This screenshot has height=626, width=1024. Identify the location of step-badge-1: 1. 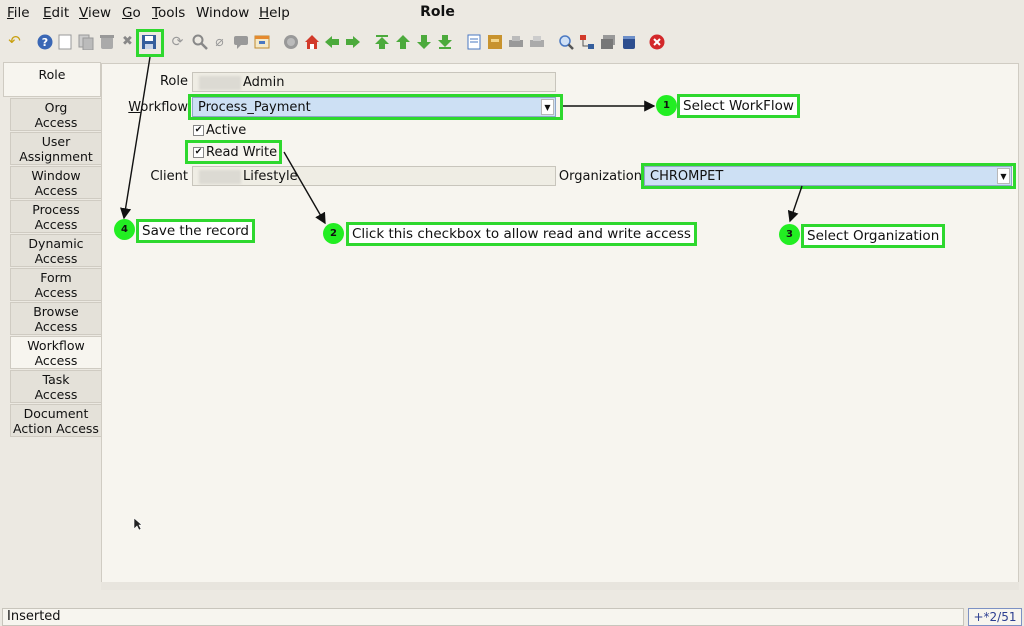
(666, 105).